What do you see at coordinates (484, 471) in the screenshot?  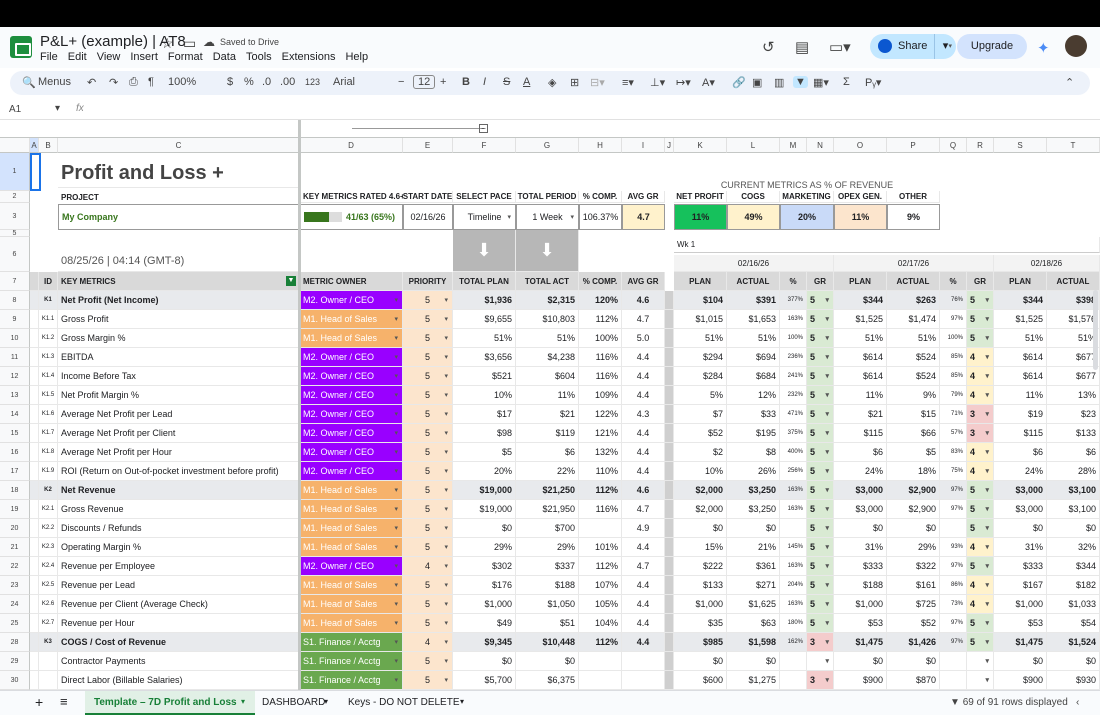 I see `total-plan: 20%` at bounding box center [484, 471].